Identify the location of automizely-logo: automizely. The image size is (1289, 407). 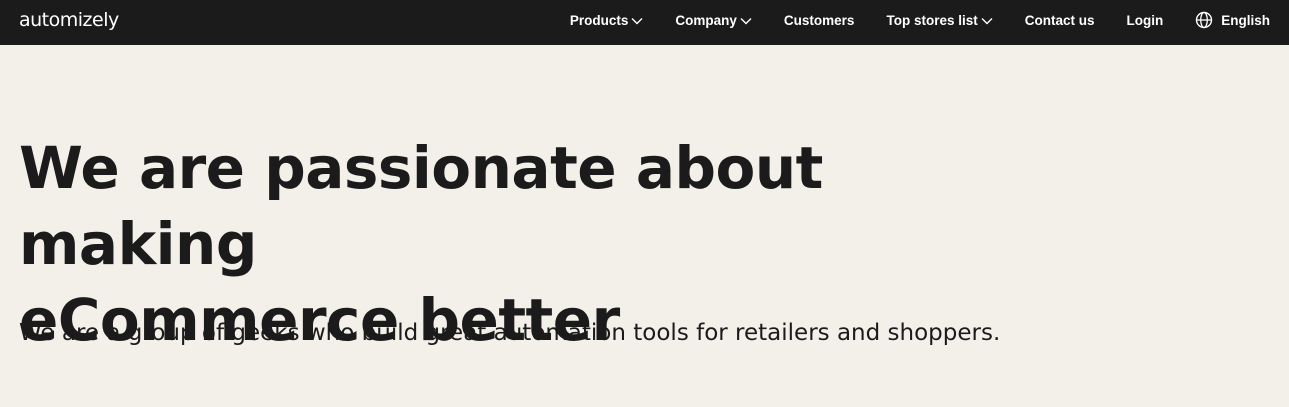
(69, 20).